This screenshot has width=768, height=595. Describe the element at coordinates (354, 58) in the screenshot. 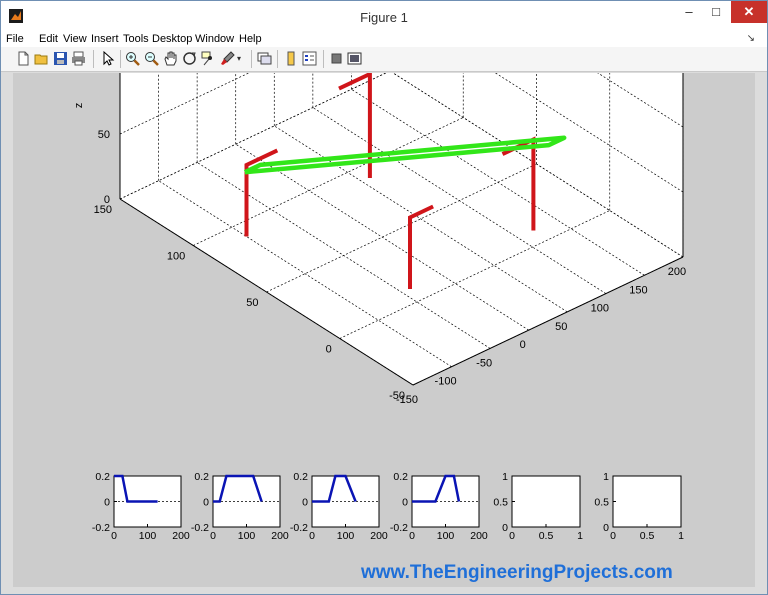

I see `show-plot-tools-icon` at that location.